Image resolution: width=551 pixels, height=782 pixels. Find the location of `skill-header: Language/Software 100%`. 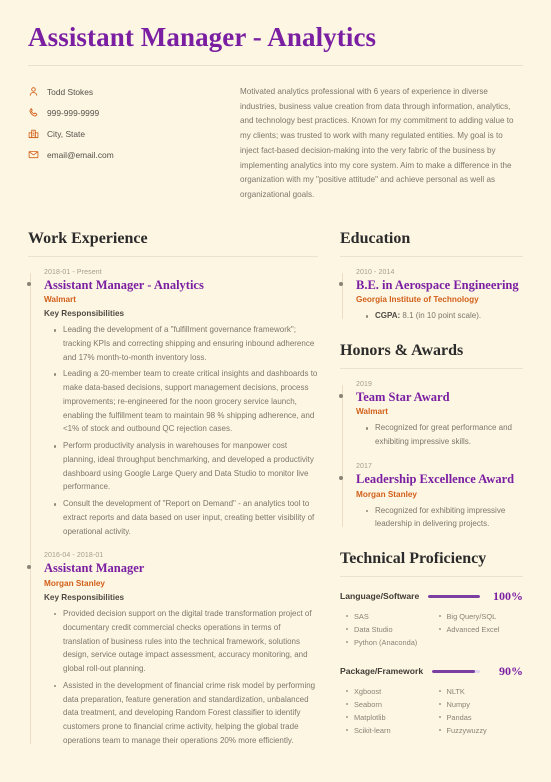

skill-header: Language/Software 100% is located at coordinates (431, 596).